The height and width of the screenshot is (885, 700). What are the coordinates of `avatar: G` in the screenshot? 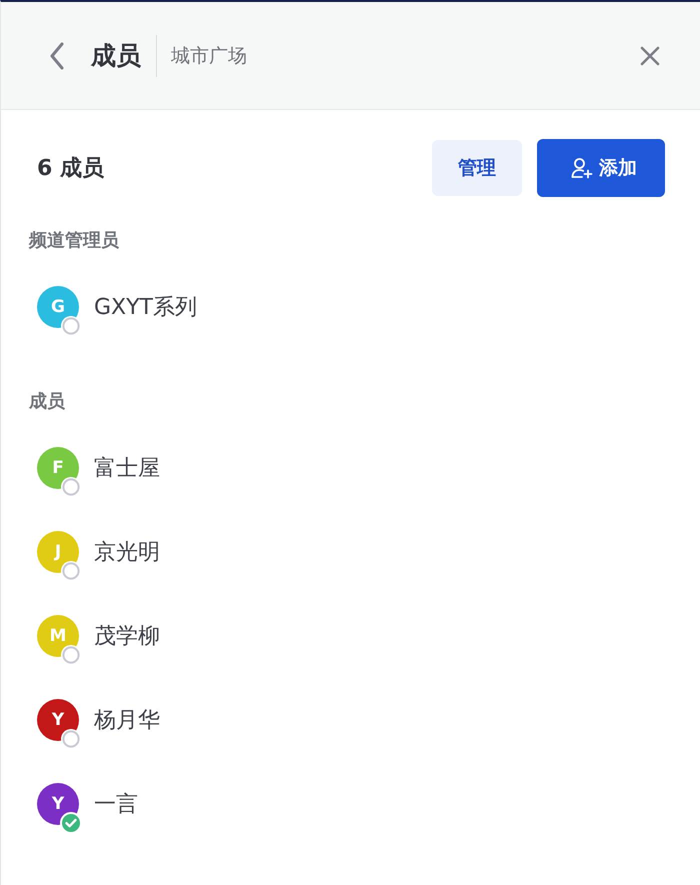 It's located at (58, 307).